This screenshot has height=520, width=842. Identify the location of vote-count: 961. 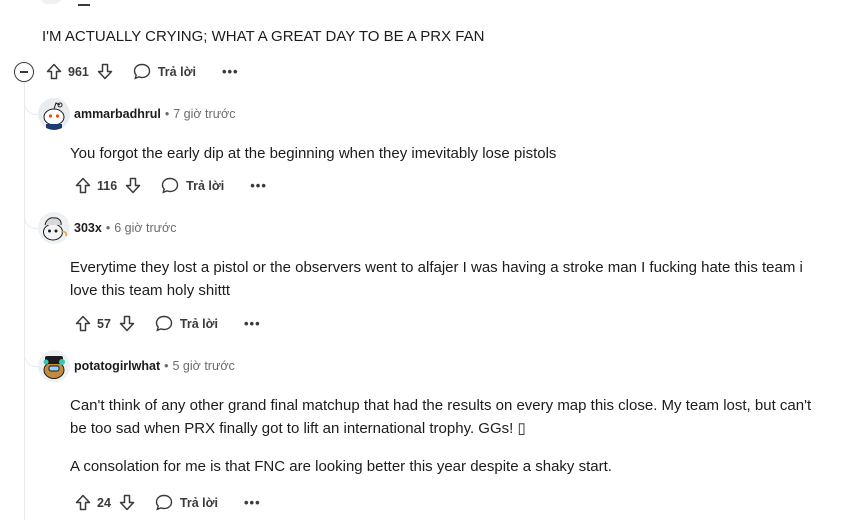
(78, 71).